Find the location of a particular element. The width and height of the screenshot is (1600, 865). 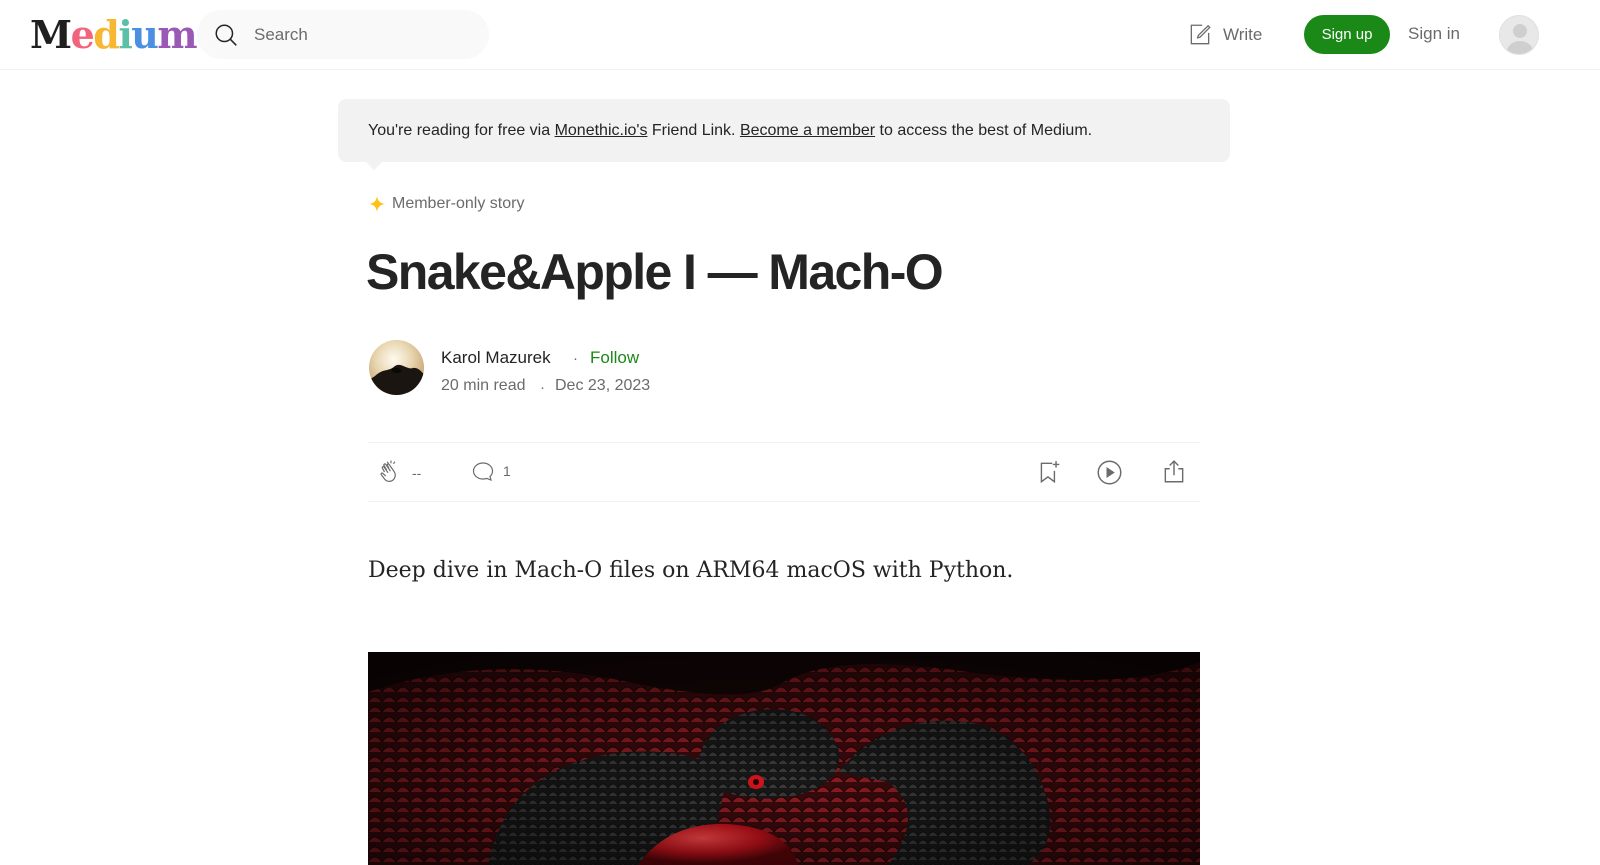

read-time: 20 min read is located at coordinates (483, 385).